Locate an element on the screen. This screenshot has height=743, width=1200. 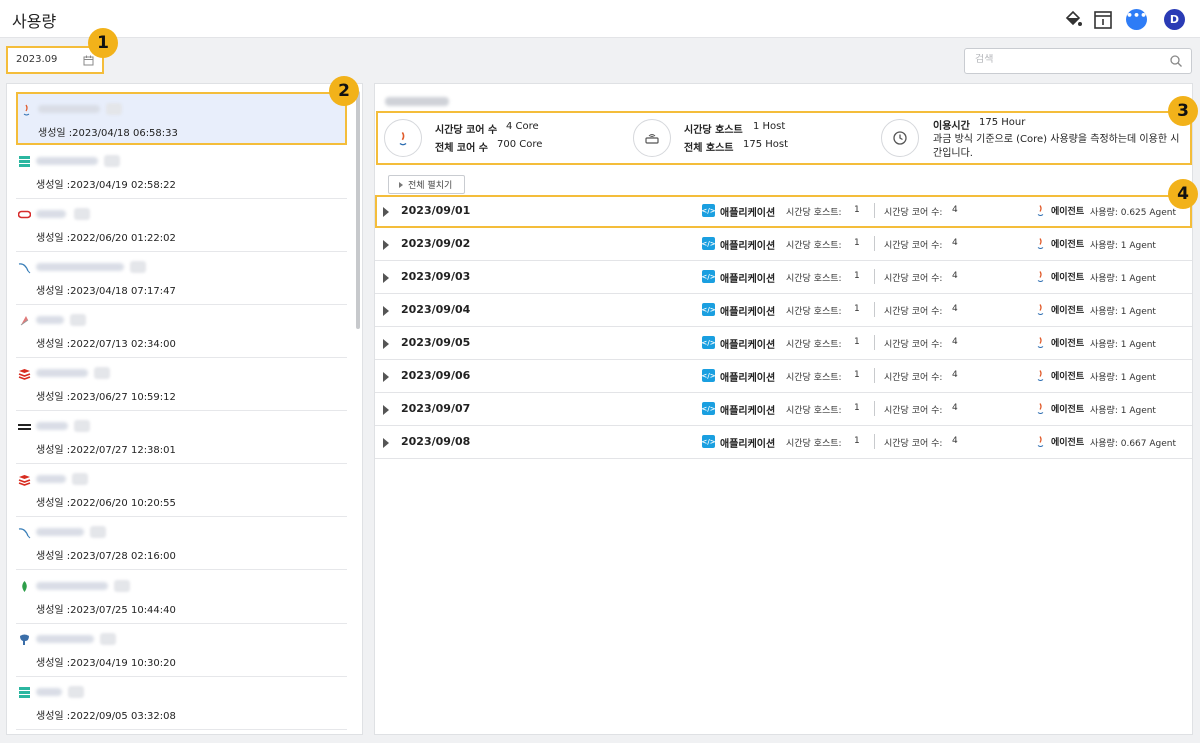
list-item-created: 생성일 :2022/06/20 01:22:02 is located at coordinates (106, 238).